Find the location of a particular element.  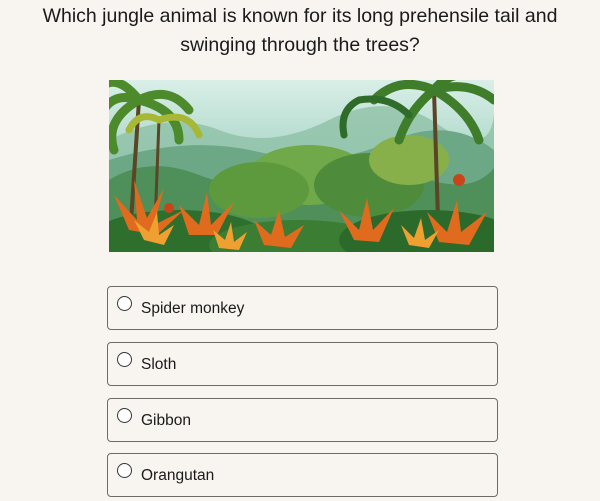

option-label: Orangutan is located at coordinates (178, 475).